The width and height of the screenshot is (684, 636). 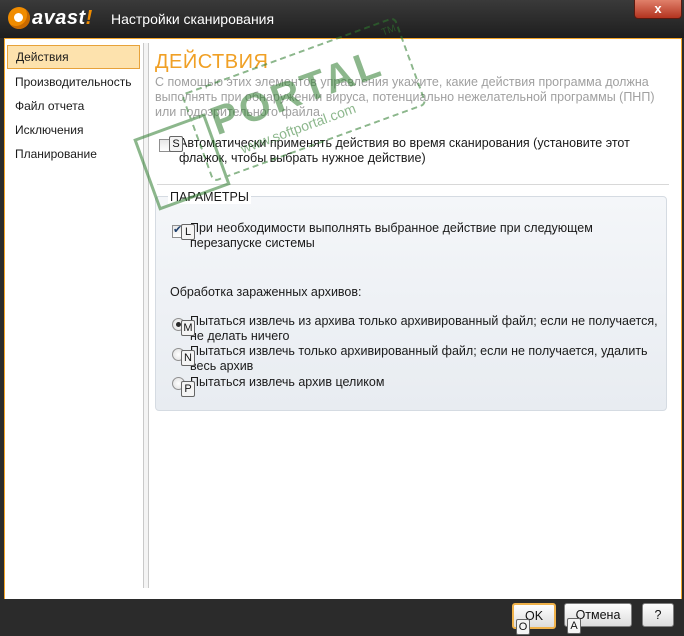 What do you see at coordinates (212, 62) in the screenshot?
I see `page-title: ДЕЙСТВИЯ` at bounding box center [212, 62].